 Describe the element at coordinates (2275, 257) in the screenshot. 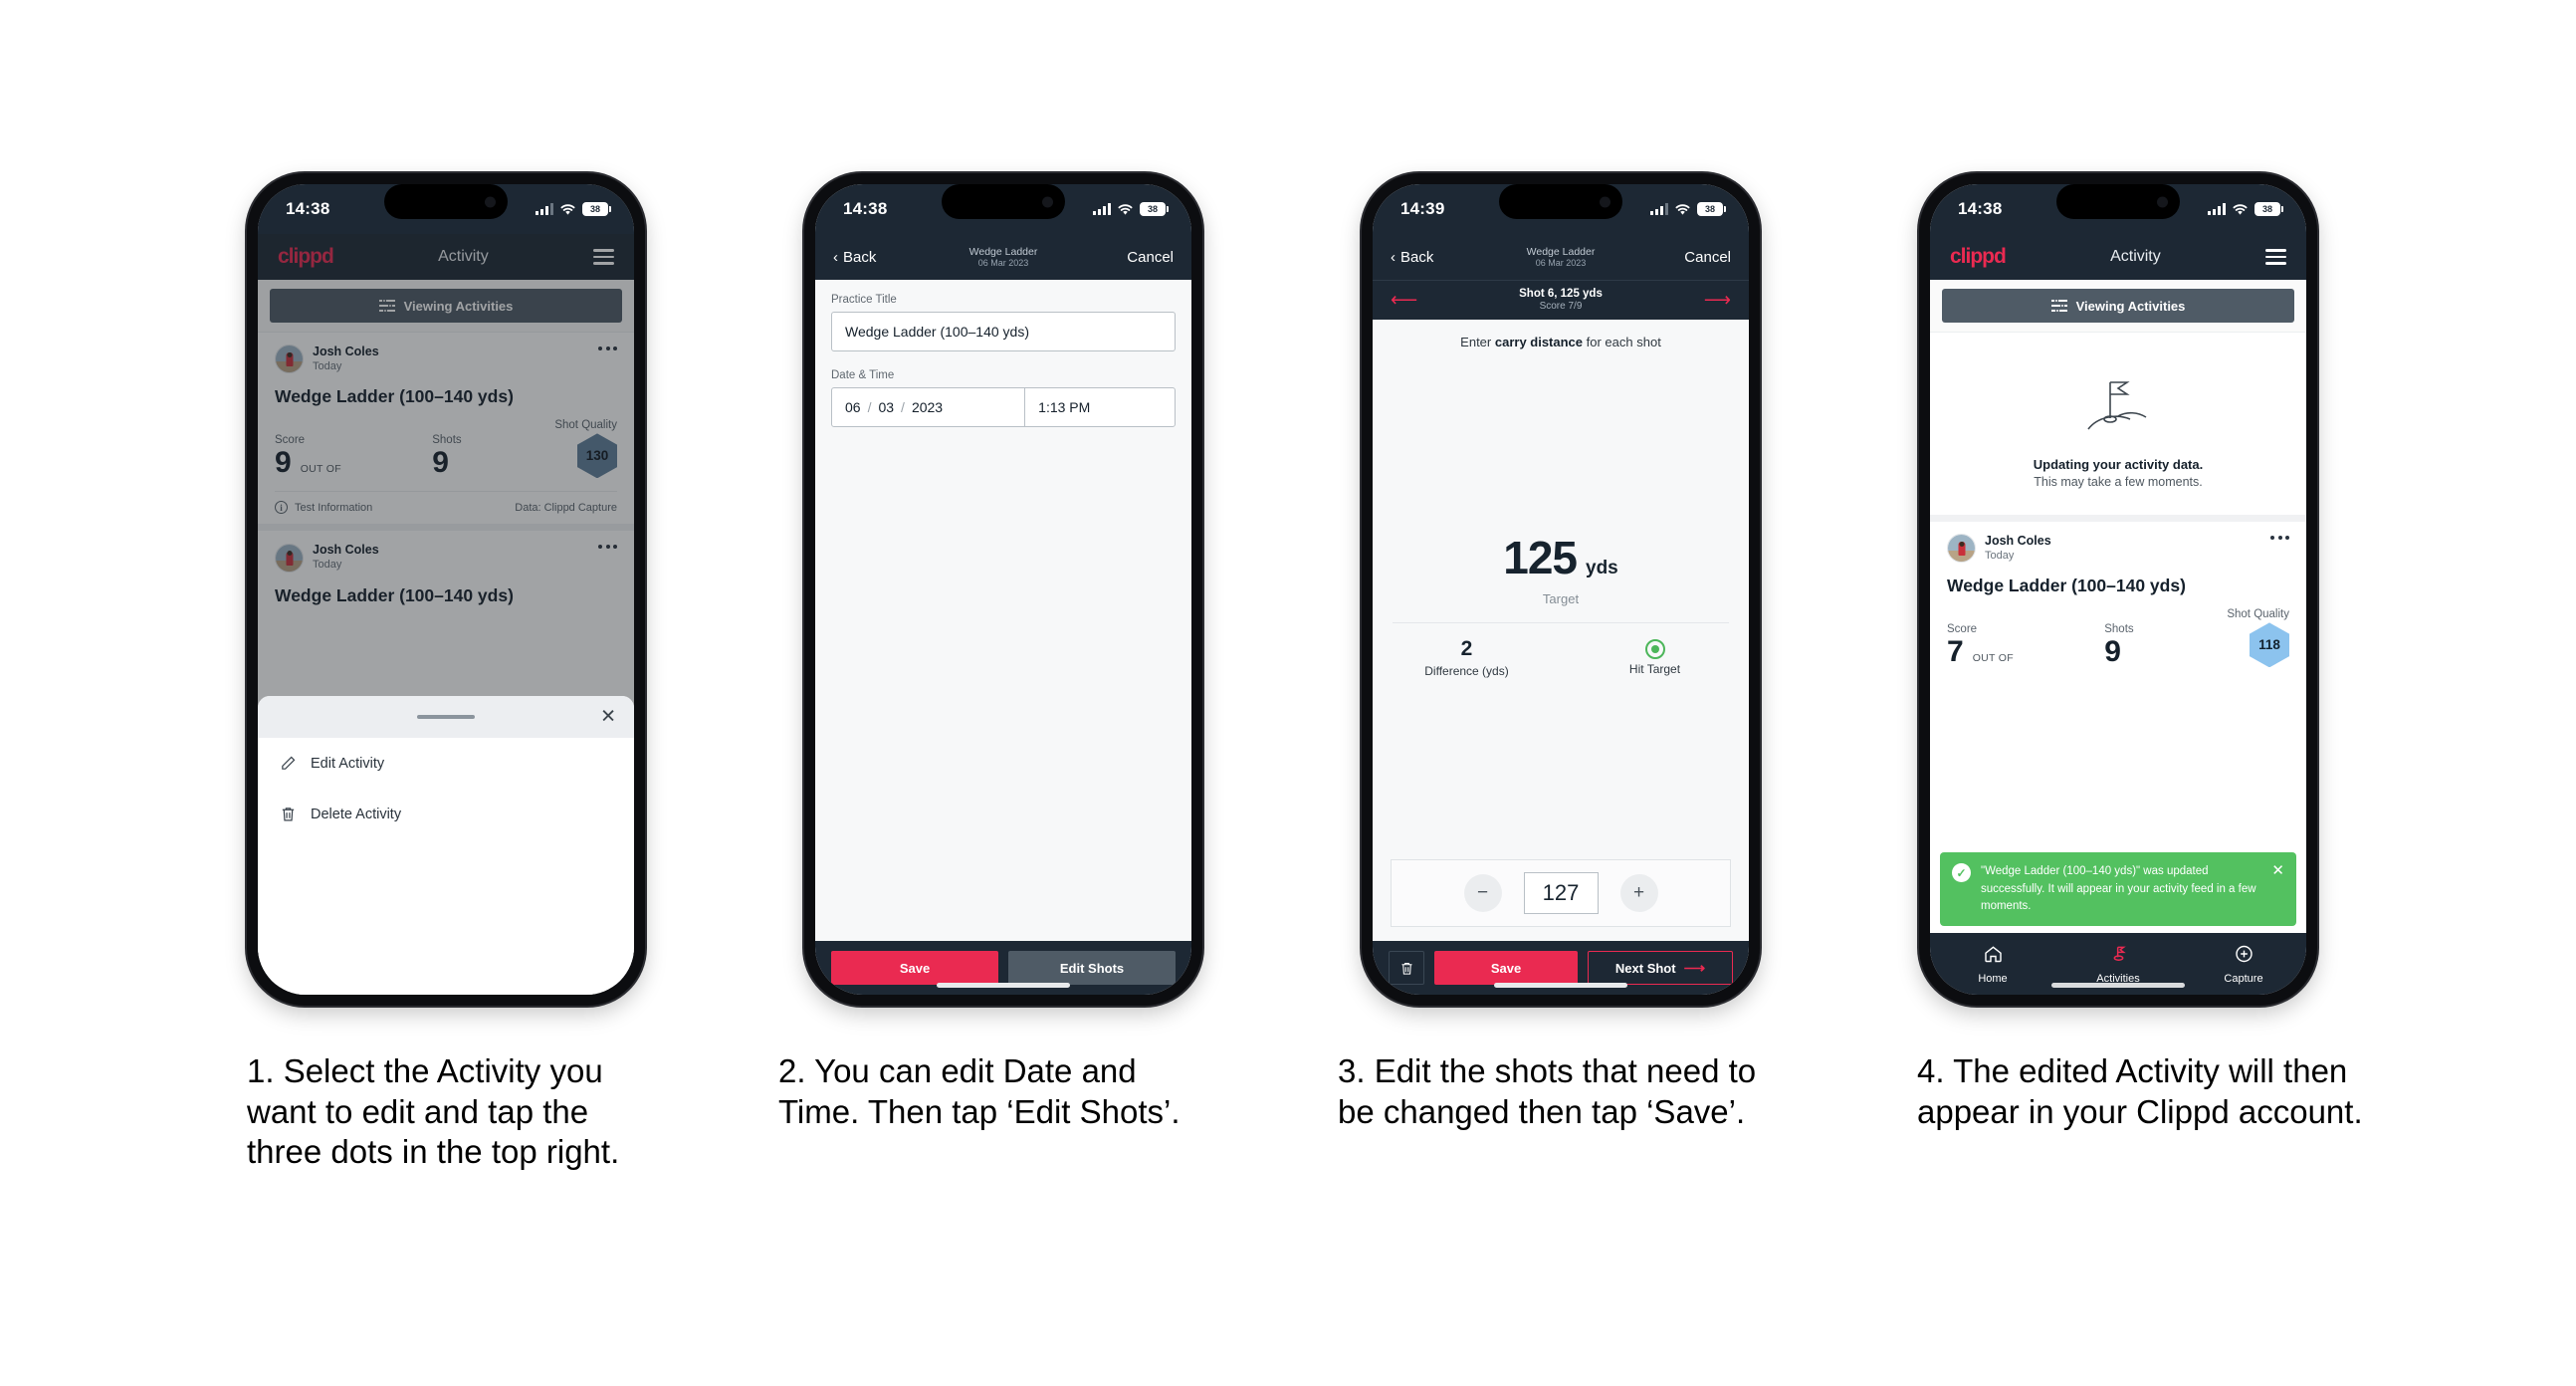

I see `menu-icon` at that location.